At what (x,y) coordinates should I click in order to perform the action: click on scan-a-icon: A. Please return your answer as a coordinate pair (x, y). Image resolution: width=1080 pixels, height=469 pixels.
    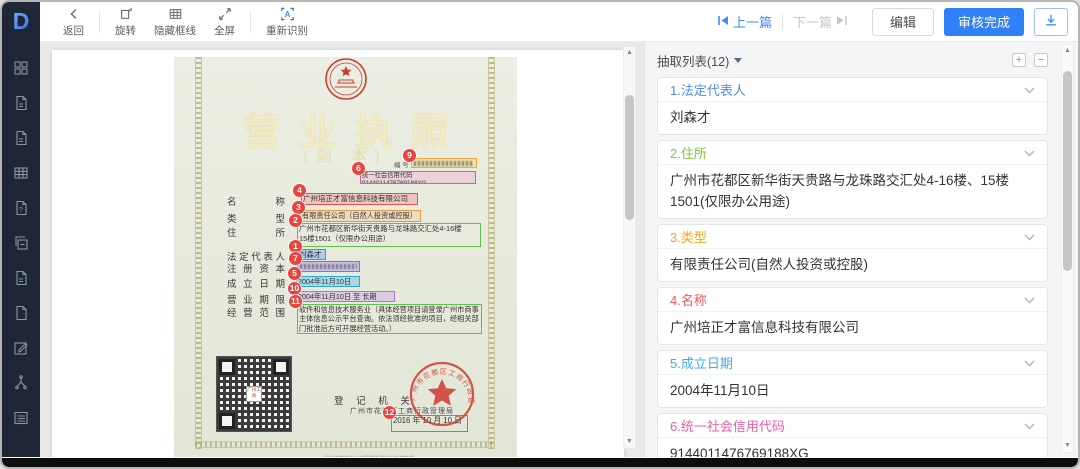
    Looking at the image, I should click on (287, 13).